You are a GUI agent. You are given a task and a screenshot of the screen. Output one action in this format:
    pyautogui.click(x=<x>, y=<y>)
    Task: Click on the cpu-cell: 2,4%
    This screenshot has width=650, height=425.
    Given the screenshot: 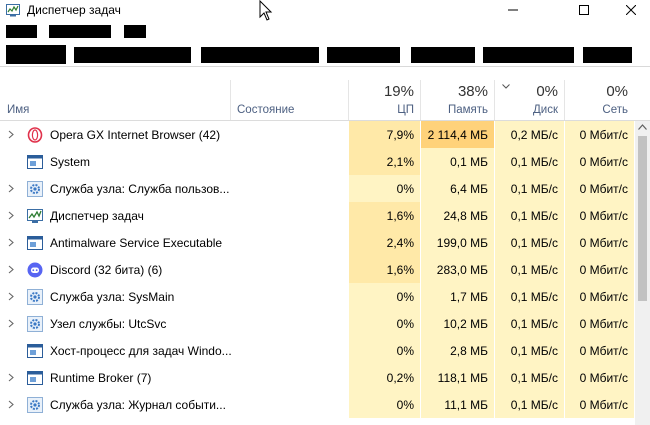 What is the action you would take?
    pyautogui.click(x=384, y=242)
    